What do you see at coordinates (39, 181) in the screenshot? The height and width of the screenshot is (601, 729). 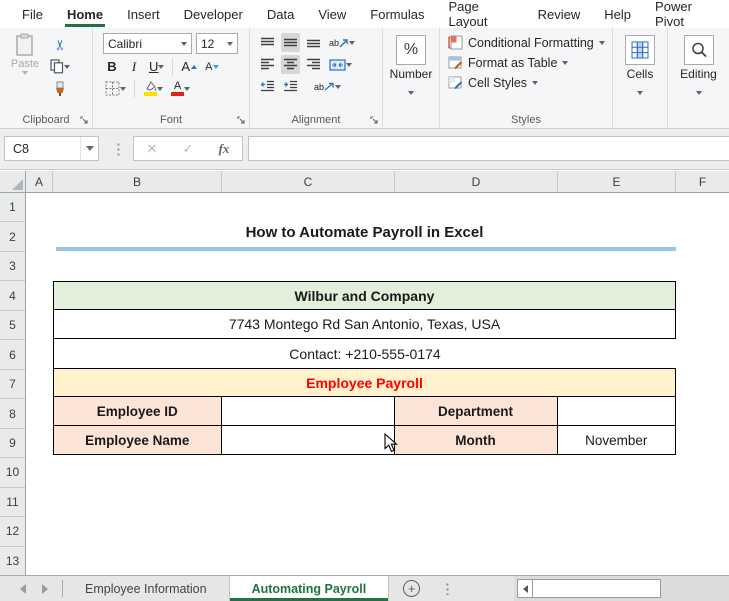 I see `column-header-a: A` at bounding box center [39, 181].